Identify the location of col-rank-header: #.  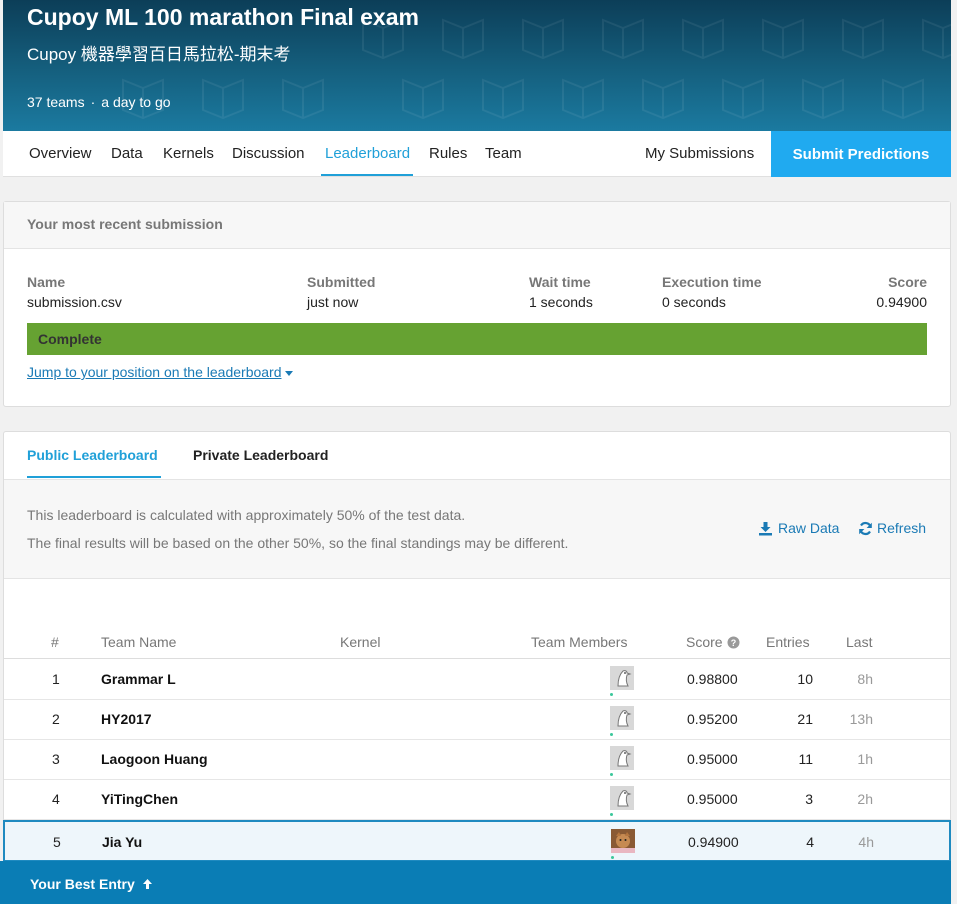
(55, 642).